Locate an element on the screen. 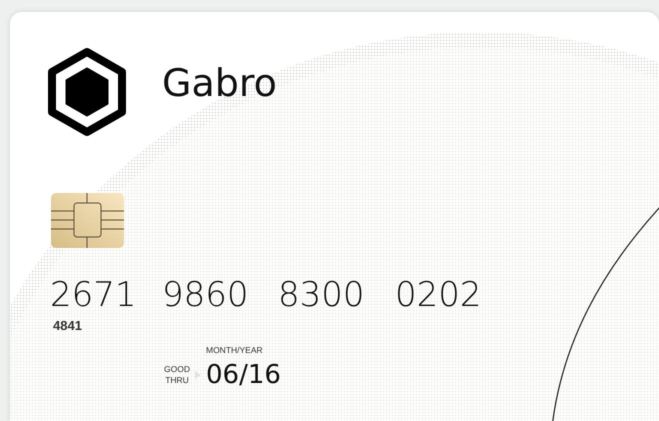 The width and height of the screenshot is (659, 421). good-thru-label: GOOD is located at coordinates (177, 369).